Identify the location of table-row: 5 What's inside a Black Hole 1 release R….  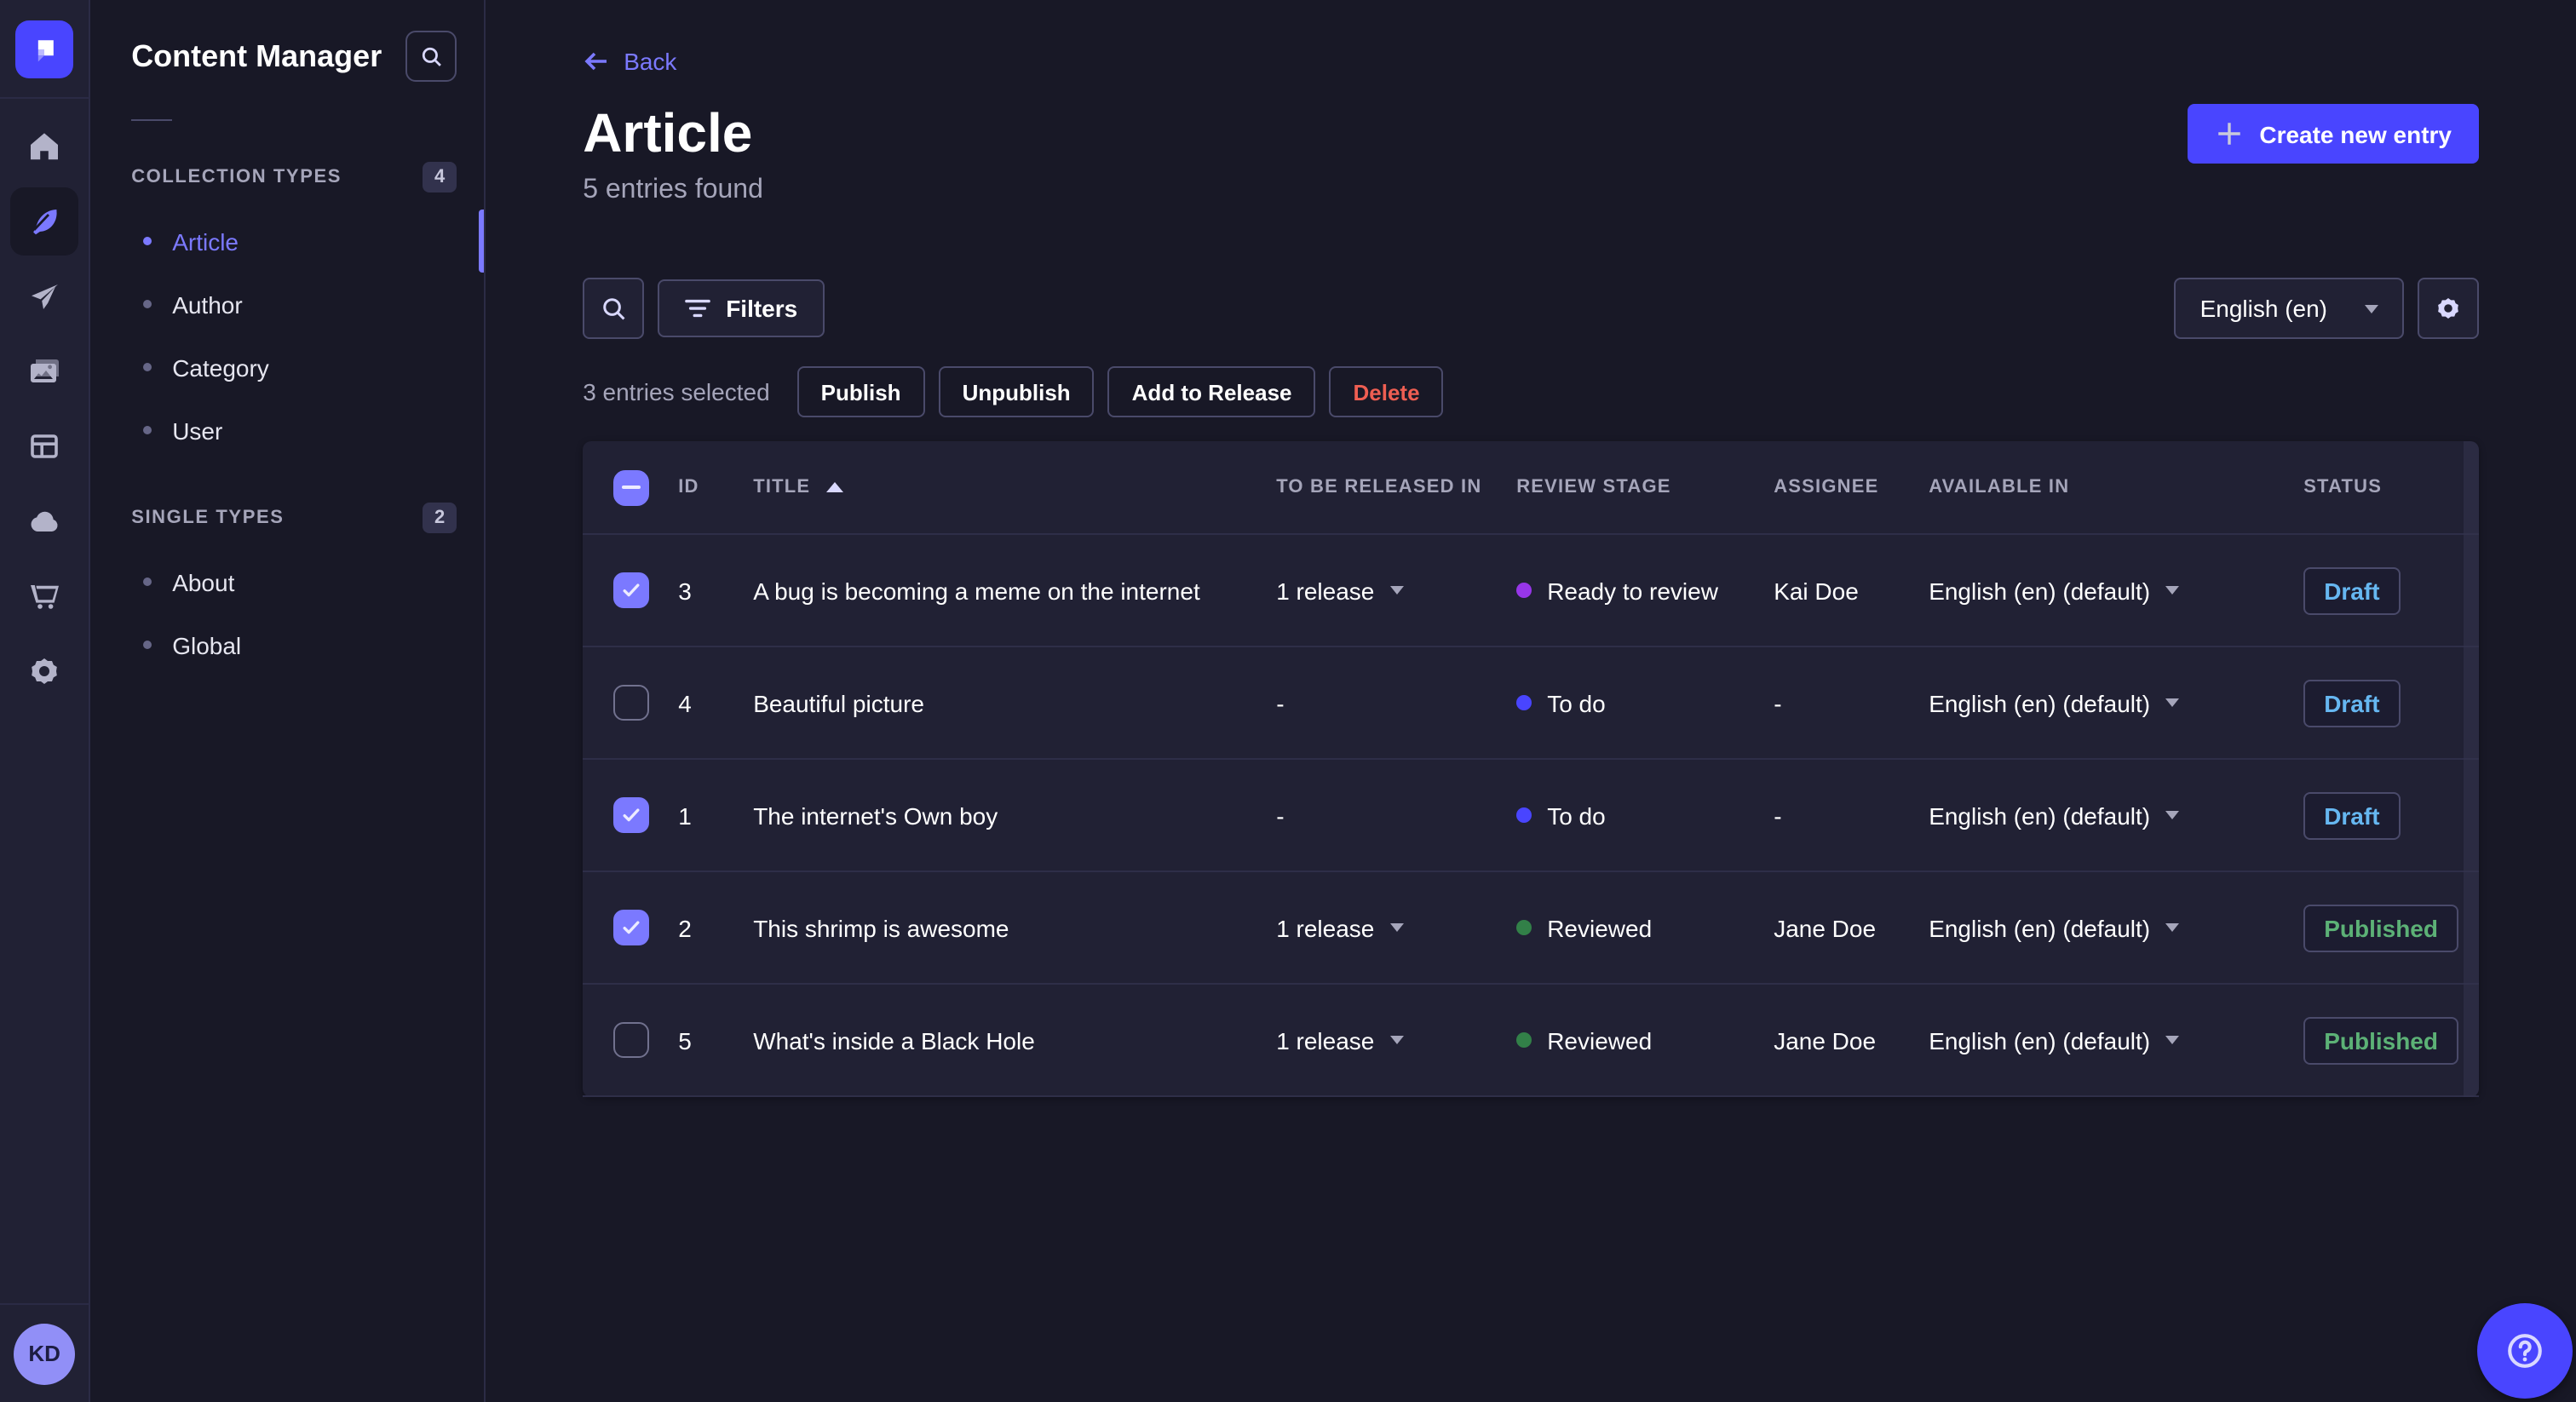
(1531, 1041).